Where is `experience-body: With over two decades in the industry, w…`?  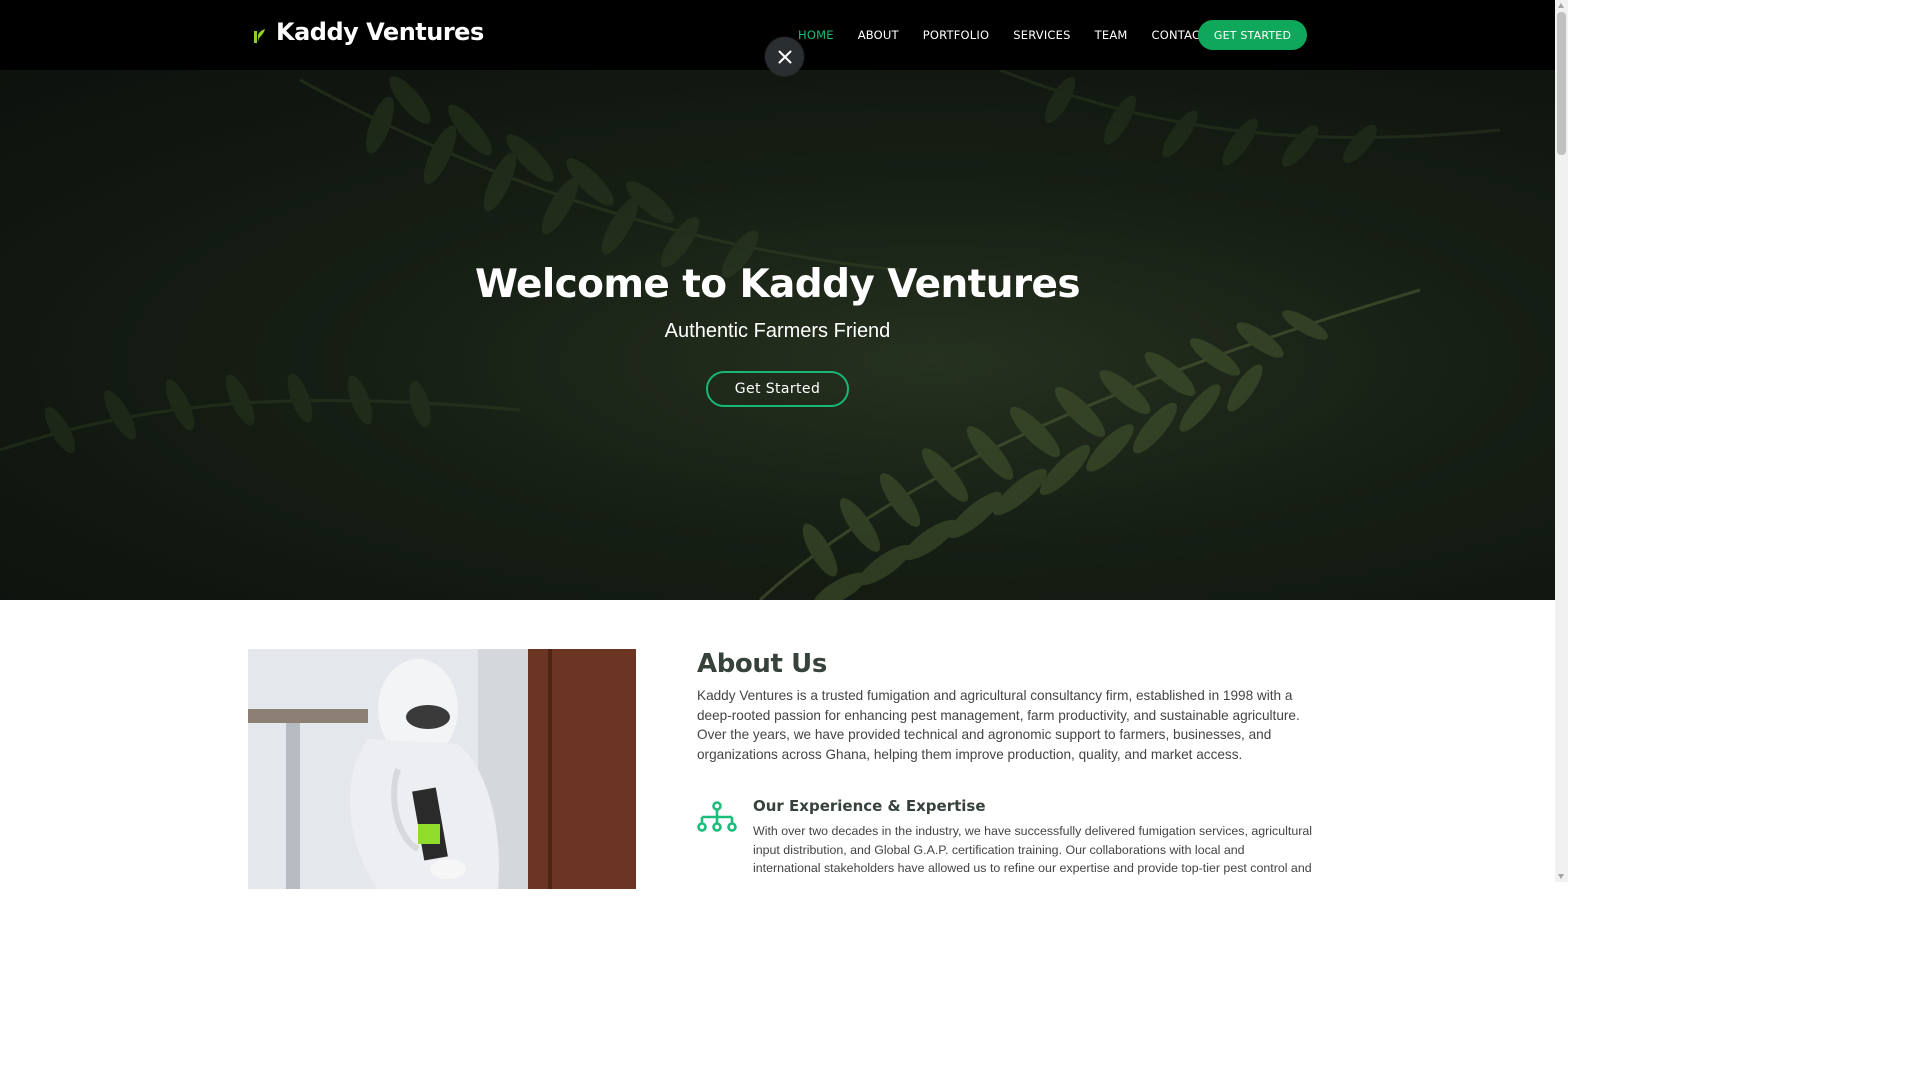
experience-body: With over two decades in the industry, w… is located at coordinates (1032, 850).